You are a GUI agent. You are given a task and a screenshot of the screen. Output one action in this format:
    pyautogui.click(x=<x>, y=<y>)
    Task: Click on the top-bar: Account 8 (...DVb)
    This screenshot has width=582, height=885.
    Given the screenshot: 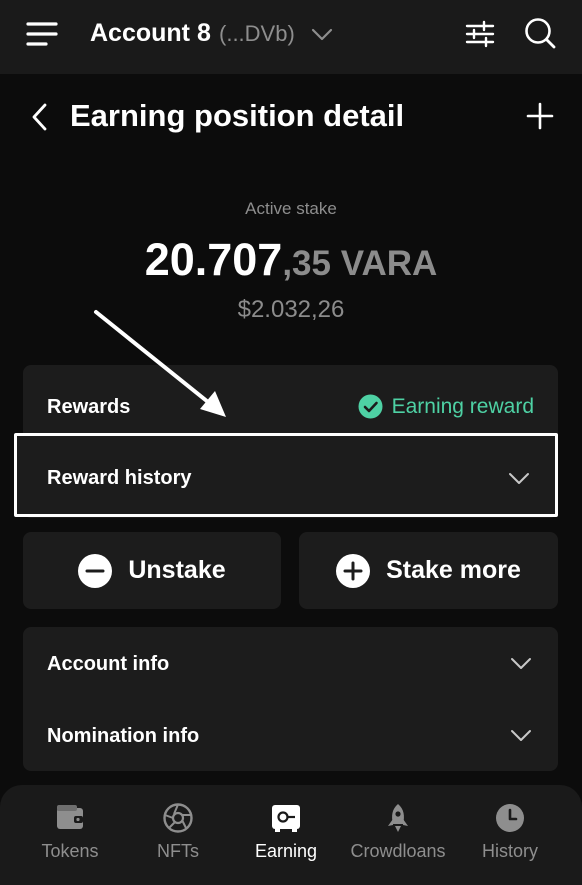 What is the action you would take?
    pyautogui.click(x=291, y=37)
    